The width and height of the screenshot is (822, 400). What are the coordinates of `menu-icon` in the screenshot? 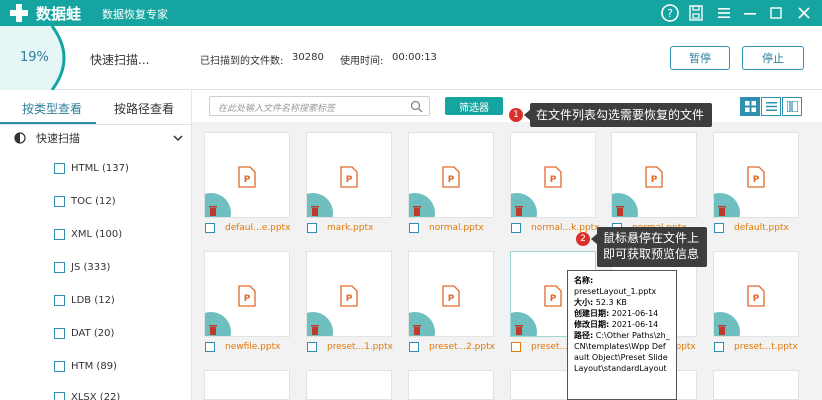 It's located at (724, 13).